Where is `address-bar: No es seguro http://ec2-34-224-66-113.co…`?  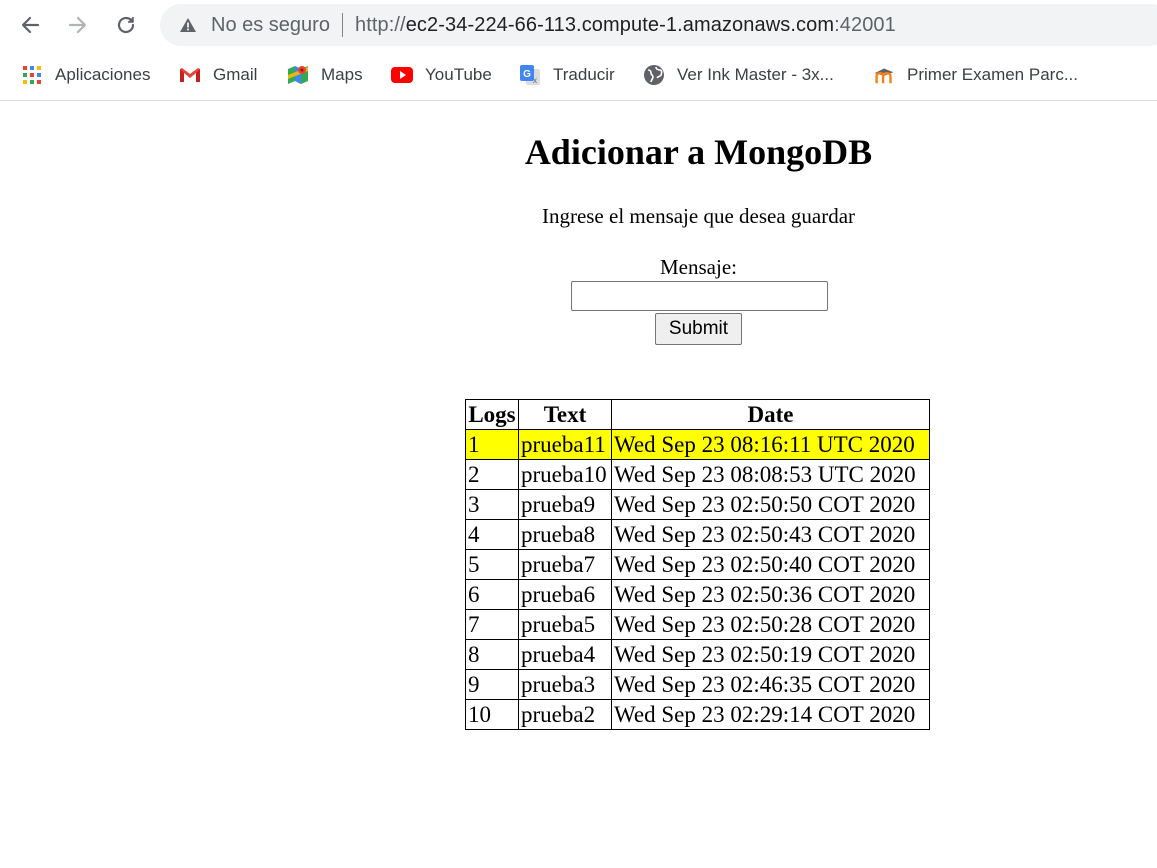 address-bar: No es seguro http://ec2-34-224-66-113.co… is located at coordinates (658, 25).